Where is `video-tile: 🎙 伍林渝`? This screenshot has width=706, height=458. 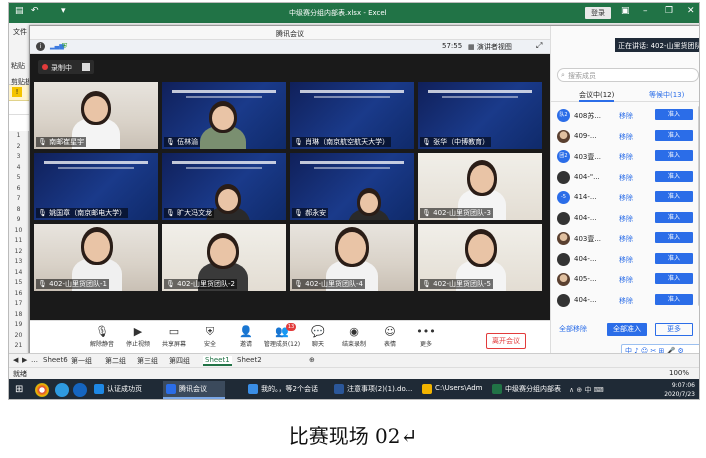 video-tile: 🎙 伍林渝 is located at coordinates (224, 115).